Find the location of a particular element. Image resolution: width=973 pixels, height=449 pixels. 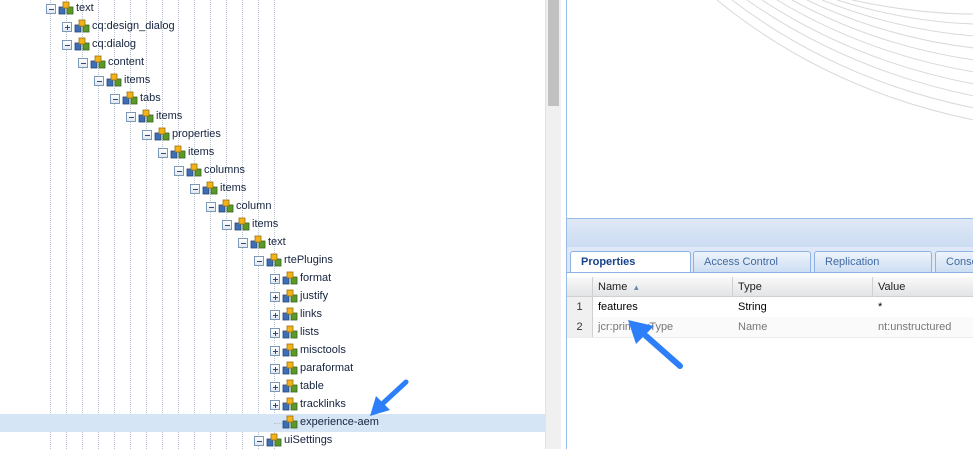

panel-splitter is located at coordinates (769, 233).